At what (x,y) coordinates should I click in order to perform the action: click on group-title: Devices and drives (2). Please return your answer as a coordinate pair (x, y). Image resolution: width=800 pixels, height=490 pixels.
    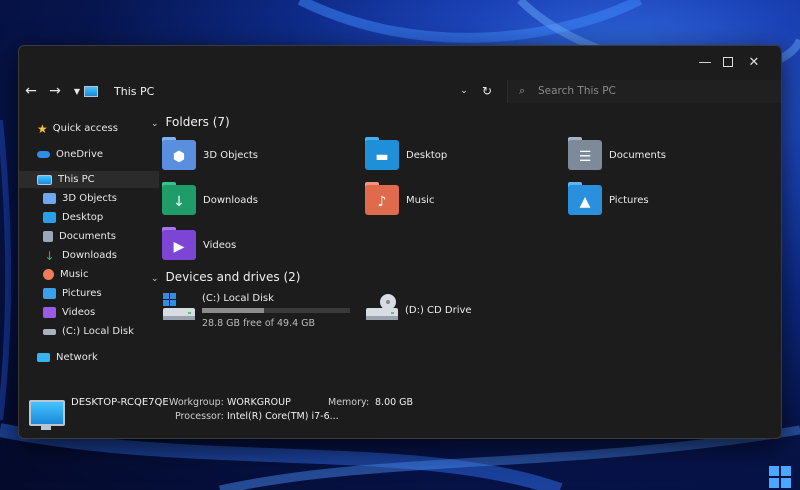
    Looking at the image, I should click on (233, 277).